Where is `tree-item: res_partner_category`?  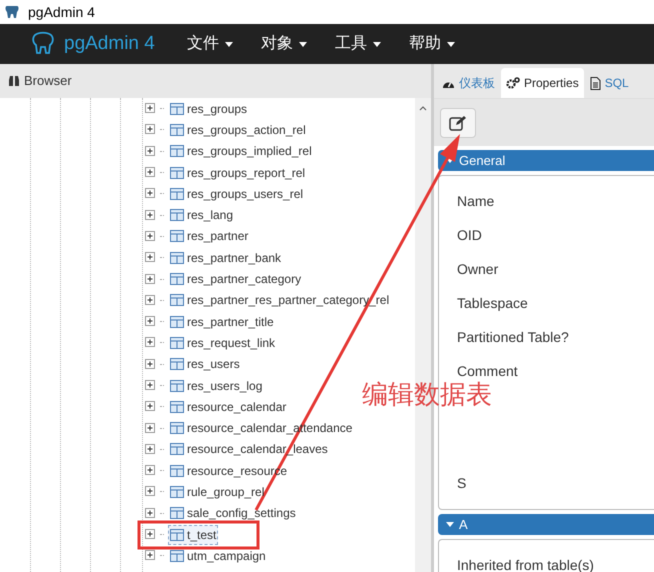
tree-item: res_partner_category is located at coordinates (236, 279).